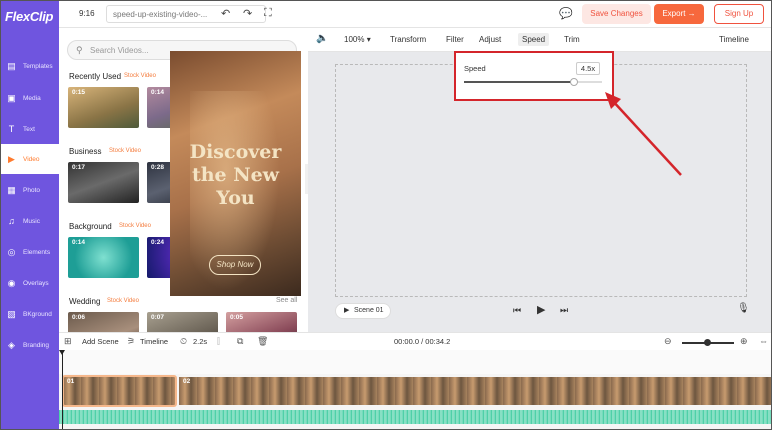  I want to click on clip-2-number: 02, so click(187, 381).